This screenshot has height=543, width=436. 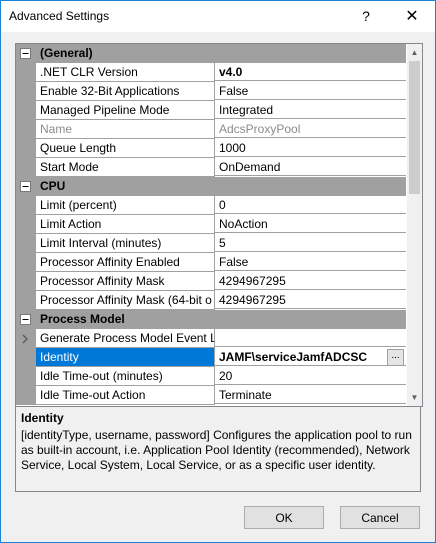 What do you see at coordinates (310, 110) in the screenshot?
I see `property-value: Integrated` at bounding box center [310, 110].